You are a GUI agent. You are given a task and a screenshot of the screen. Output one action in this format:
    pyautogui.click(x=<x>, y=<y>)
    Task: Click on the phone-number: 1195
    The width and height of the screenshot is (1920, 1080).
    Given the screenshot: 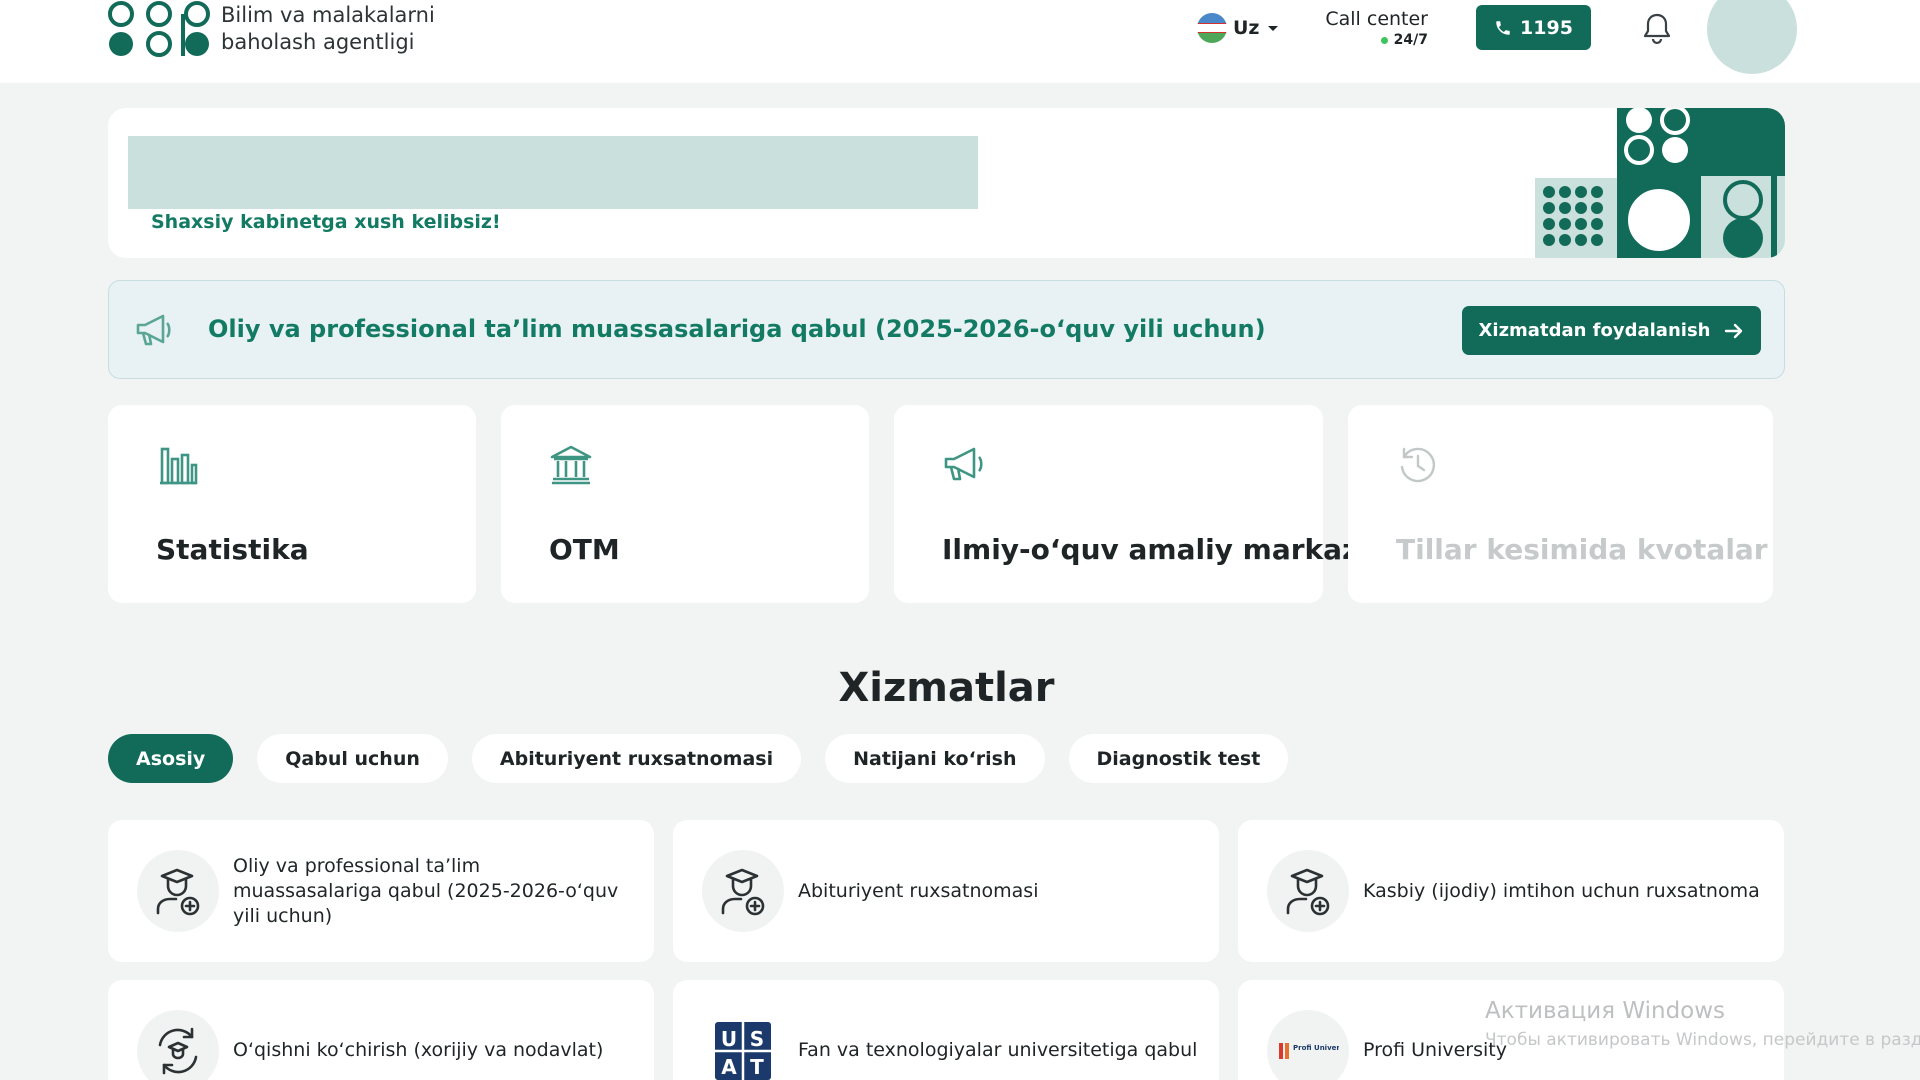 What is the action you would take?
    pyautogui.click(x=1546, y=27)
    